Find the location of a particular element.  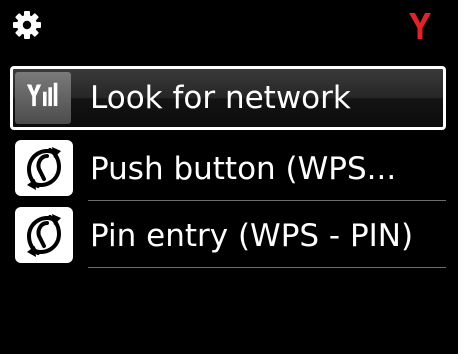

menu-item-label: Pin entry (WPS - PIN) is located at coordinates (252, 236).